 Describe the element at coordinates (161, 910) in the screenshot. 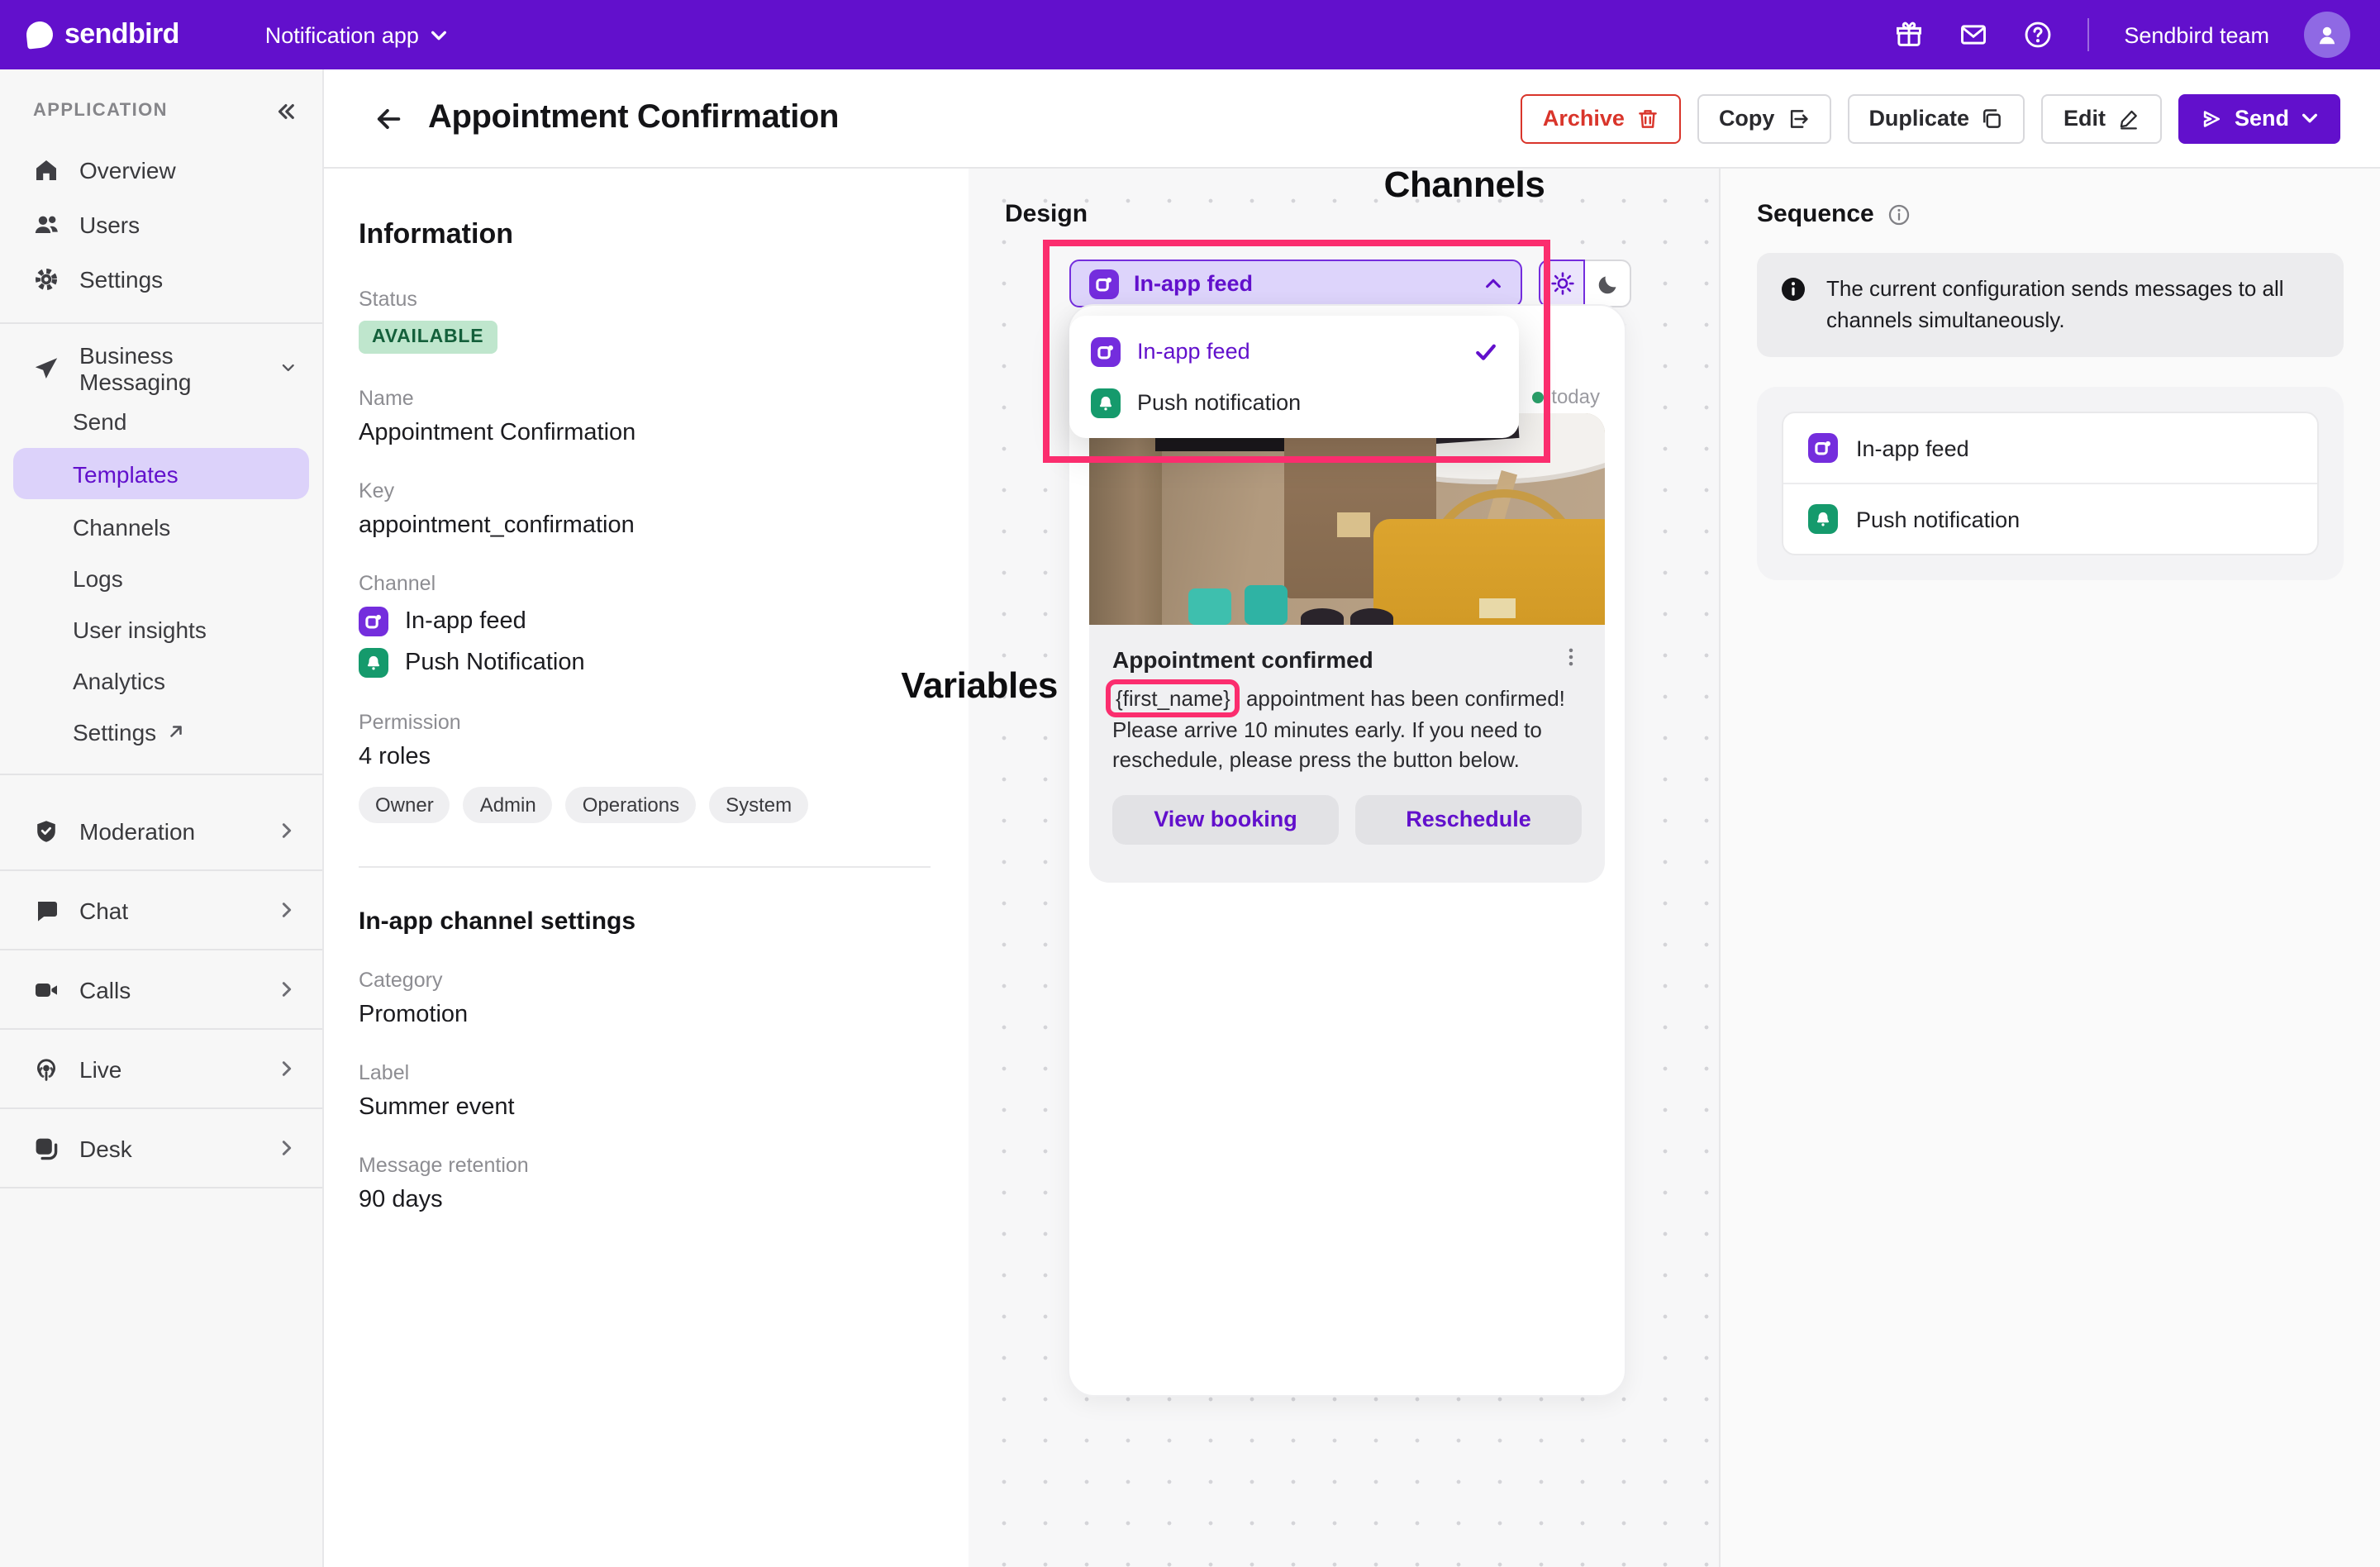

I see `sidebar-item-chat: Chat` at that location.